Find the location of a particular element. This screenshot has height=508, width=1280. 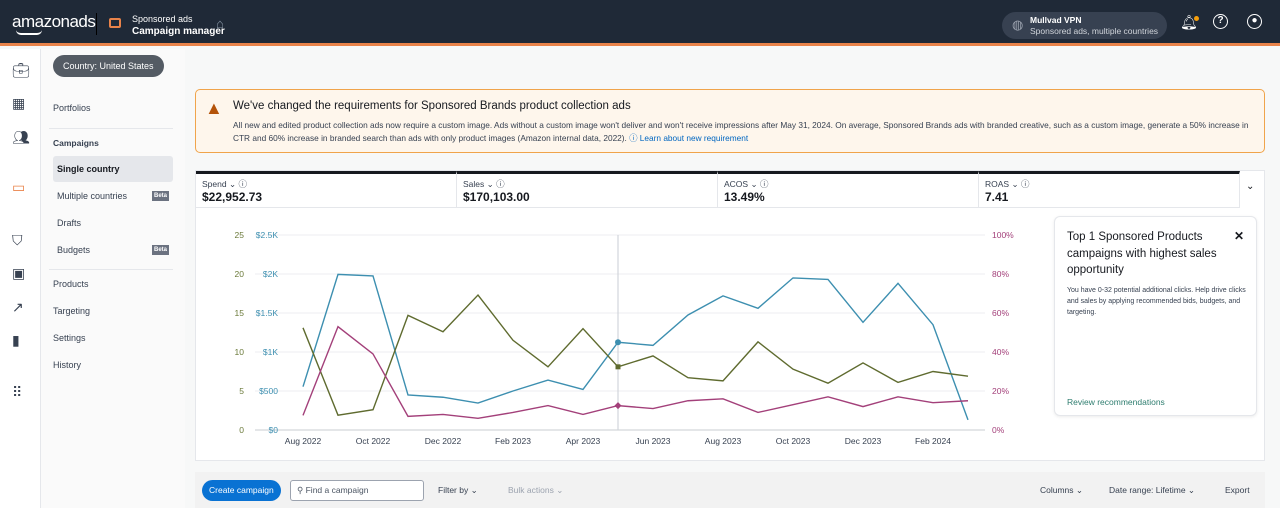

sidebar-item-products: Products is located at coordinates (71, 284).